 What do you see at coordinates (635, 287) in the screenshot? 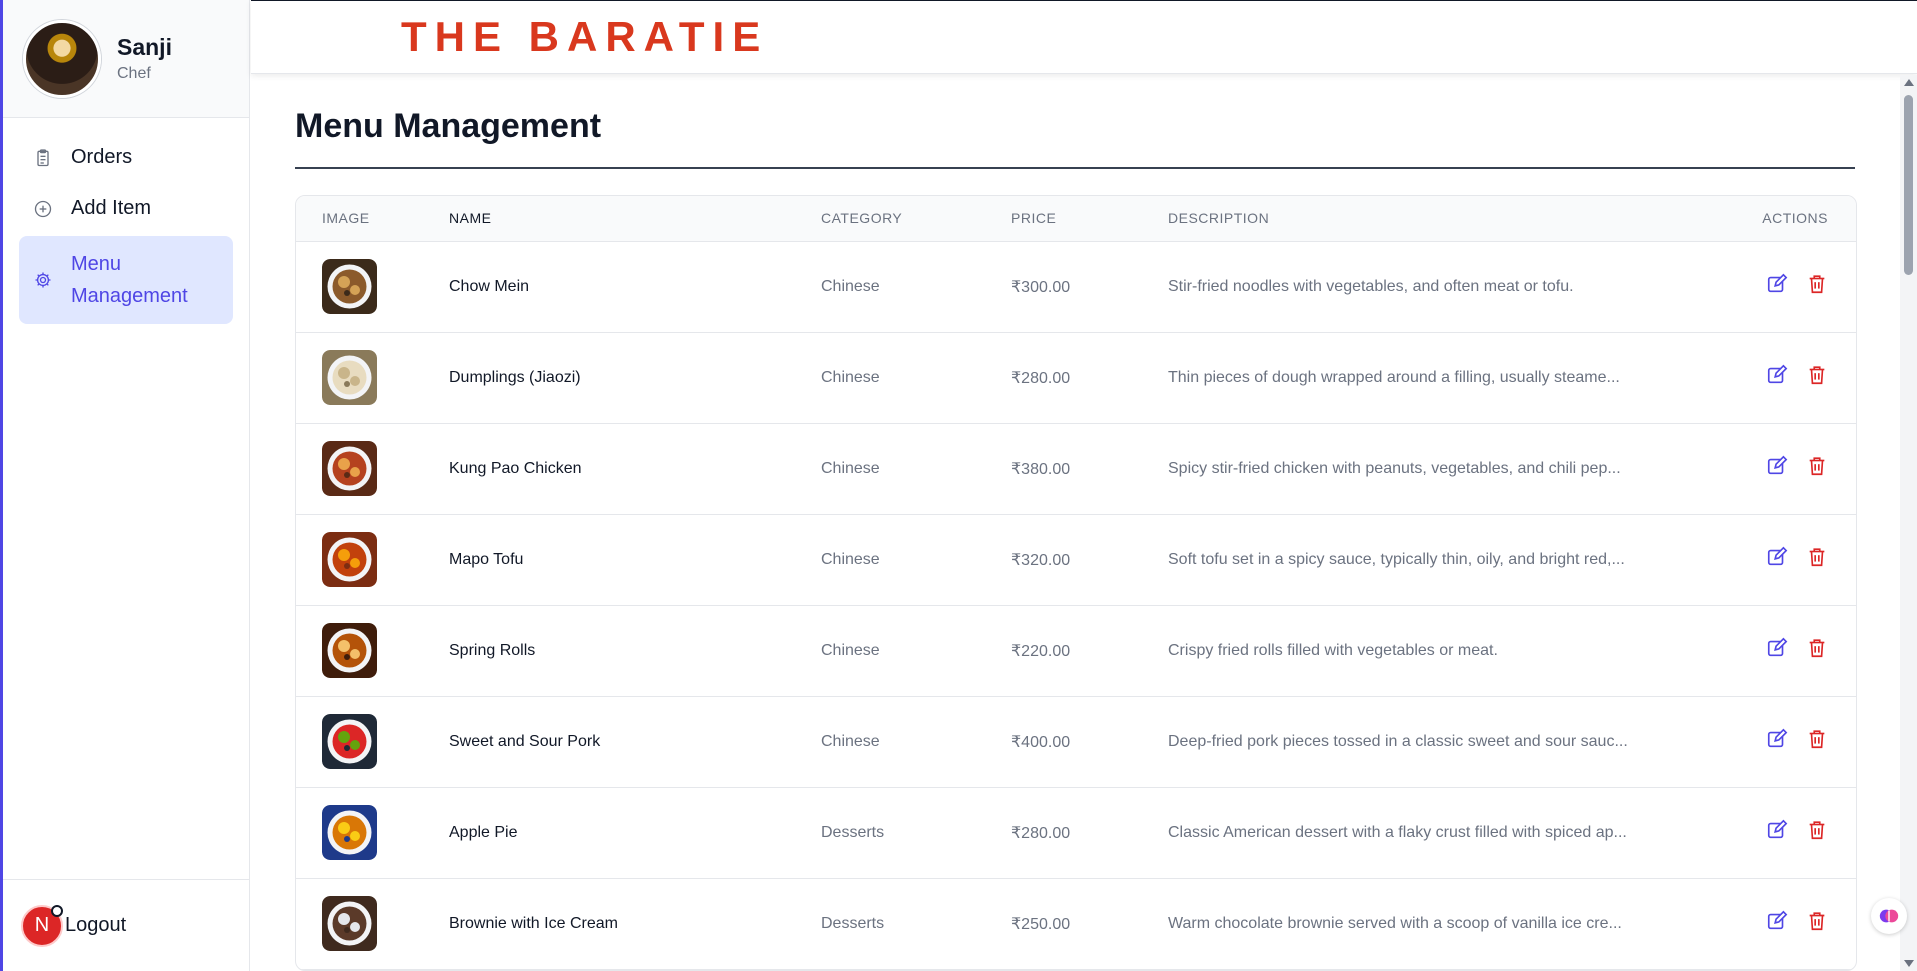
I see `item-name: Chow Mein` at bounding box center [635, 287].